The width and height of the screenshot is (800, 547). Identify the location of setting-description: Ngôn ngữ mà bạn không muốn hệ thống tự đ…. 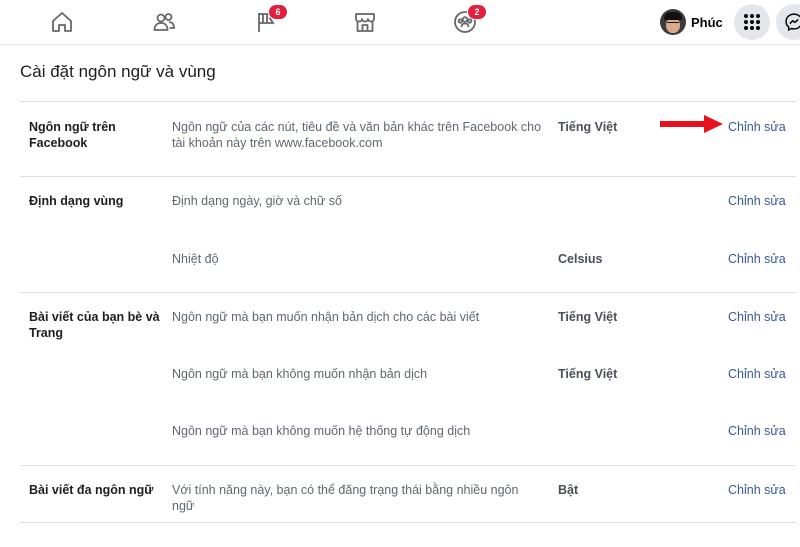
(321, 431).